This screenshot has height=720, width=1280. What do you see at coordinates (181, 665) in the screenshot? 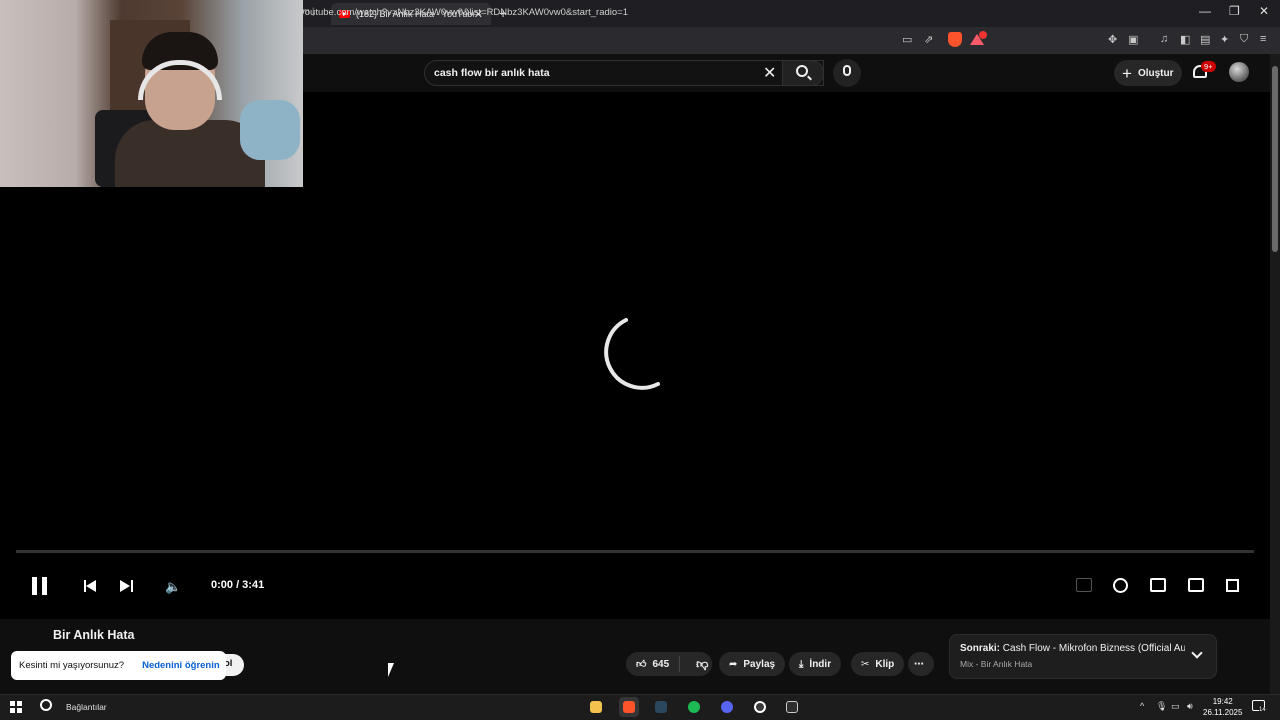
I see `survey-learn-link: Nedenini öğrenin` at bounding box center [181, 665].